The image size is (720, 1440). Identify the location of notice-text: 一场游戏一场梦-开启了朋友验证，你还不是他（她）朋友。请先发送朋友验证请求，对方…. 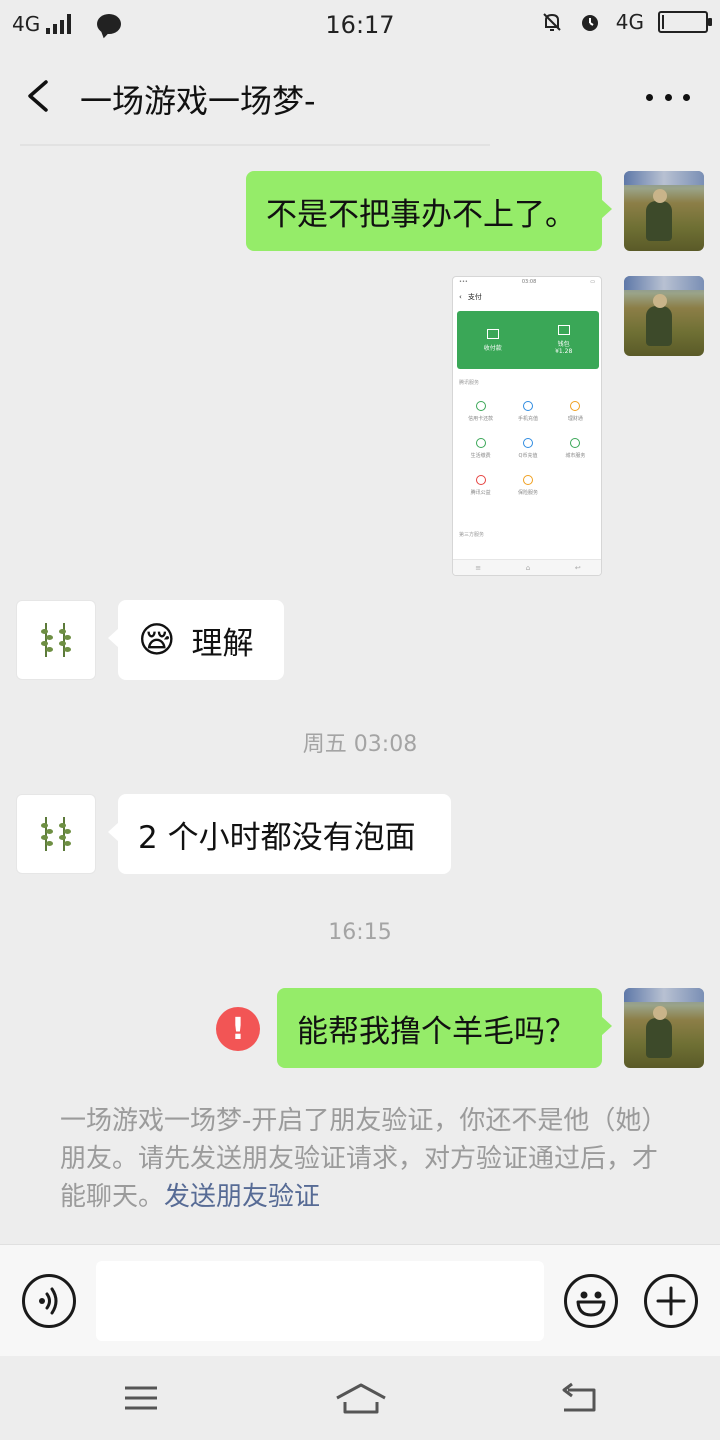
(364, 1159).